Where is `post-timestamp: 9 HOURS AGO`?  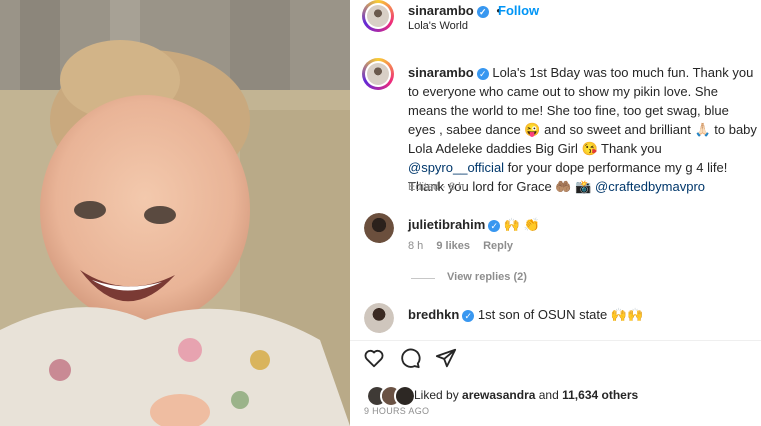
post-timestamp: 9 HOURS AGO is located at coordinates (396, 411).